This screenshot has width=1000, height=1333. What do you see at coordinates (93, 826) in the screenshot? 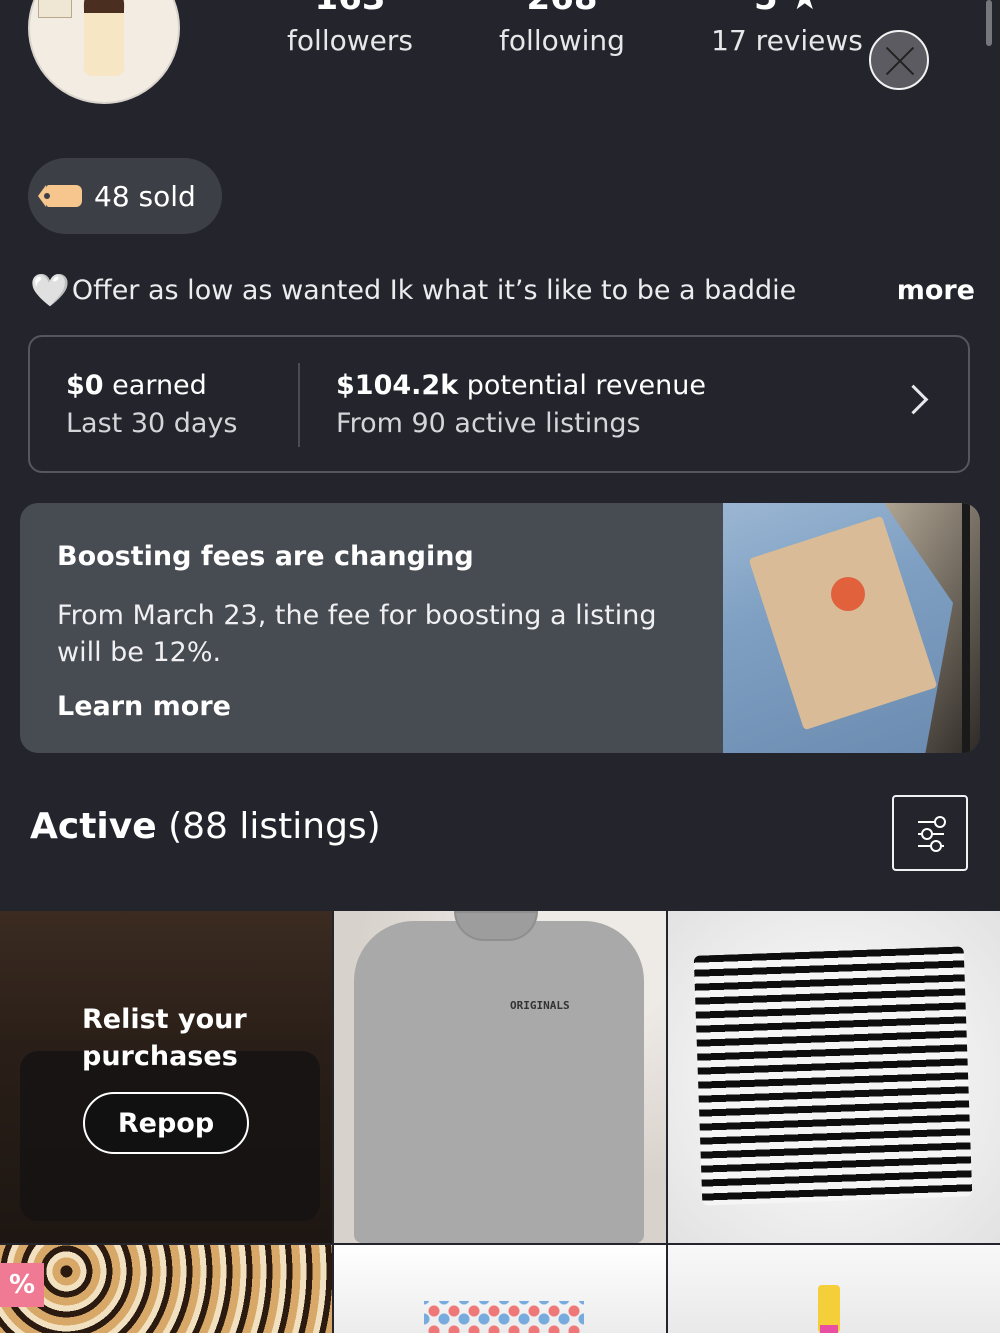
I see `active-title: Active` at bounding box center [93, 826].